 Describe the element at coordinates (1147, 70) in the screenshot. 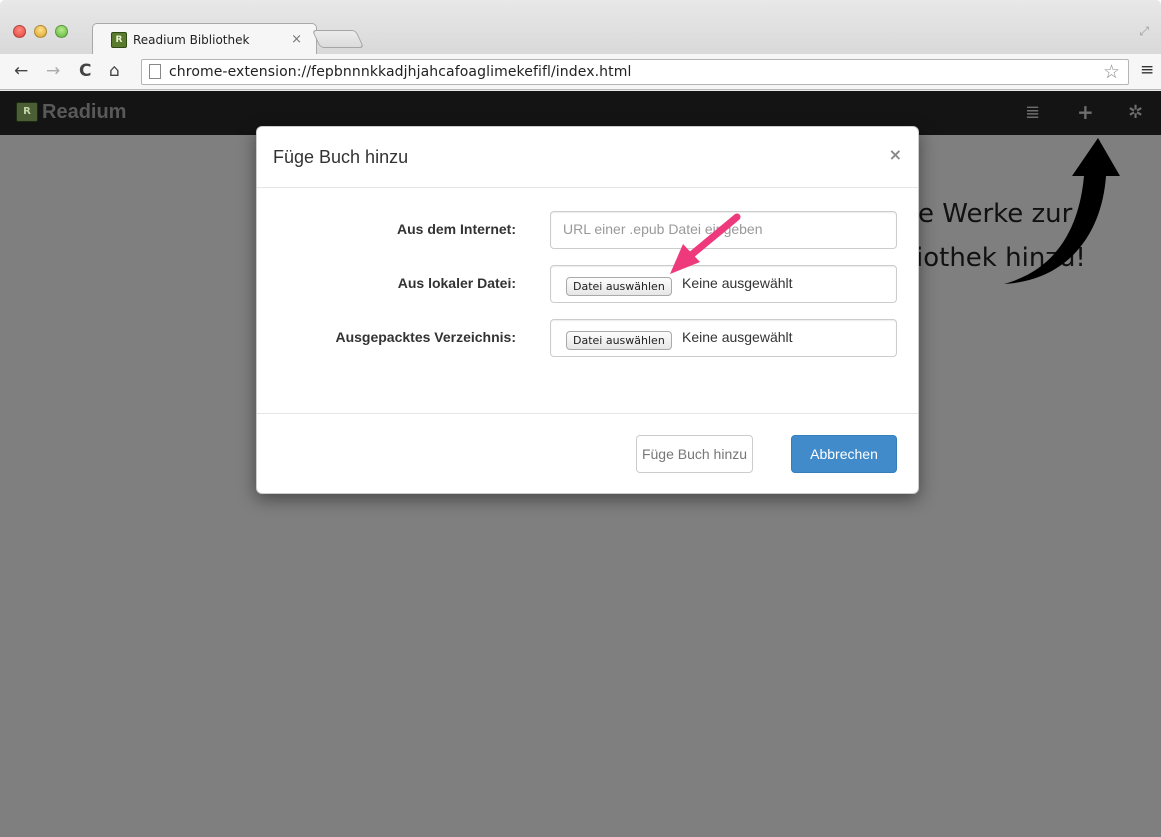

I see `chrome-menu-icon: ≡` at that location.